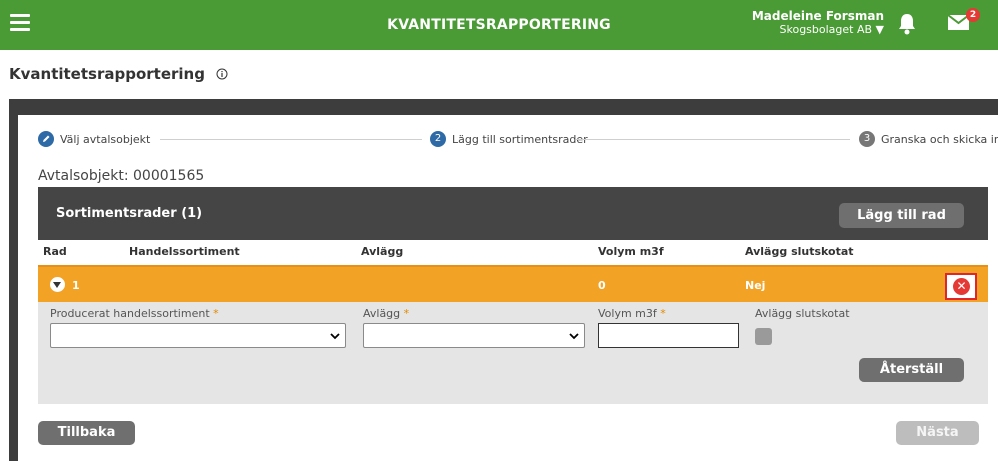 The width and height of the screenshot is (998, 461). I want to click on back-button: Tillbaka, so click(86, 433).